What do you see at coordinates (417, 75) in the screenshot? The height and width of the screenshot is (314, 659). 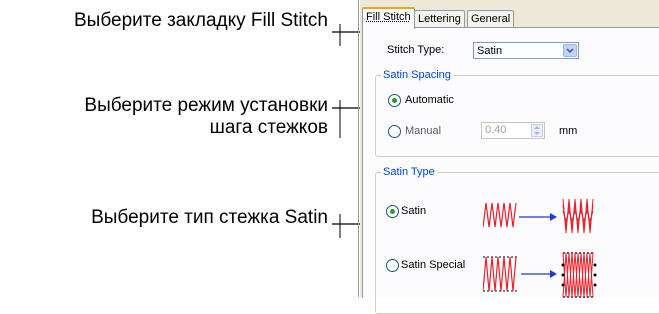 I see `satin-spacing-title: Satin Spacing` at bounding box center [417, 75].